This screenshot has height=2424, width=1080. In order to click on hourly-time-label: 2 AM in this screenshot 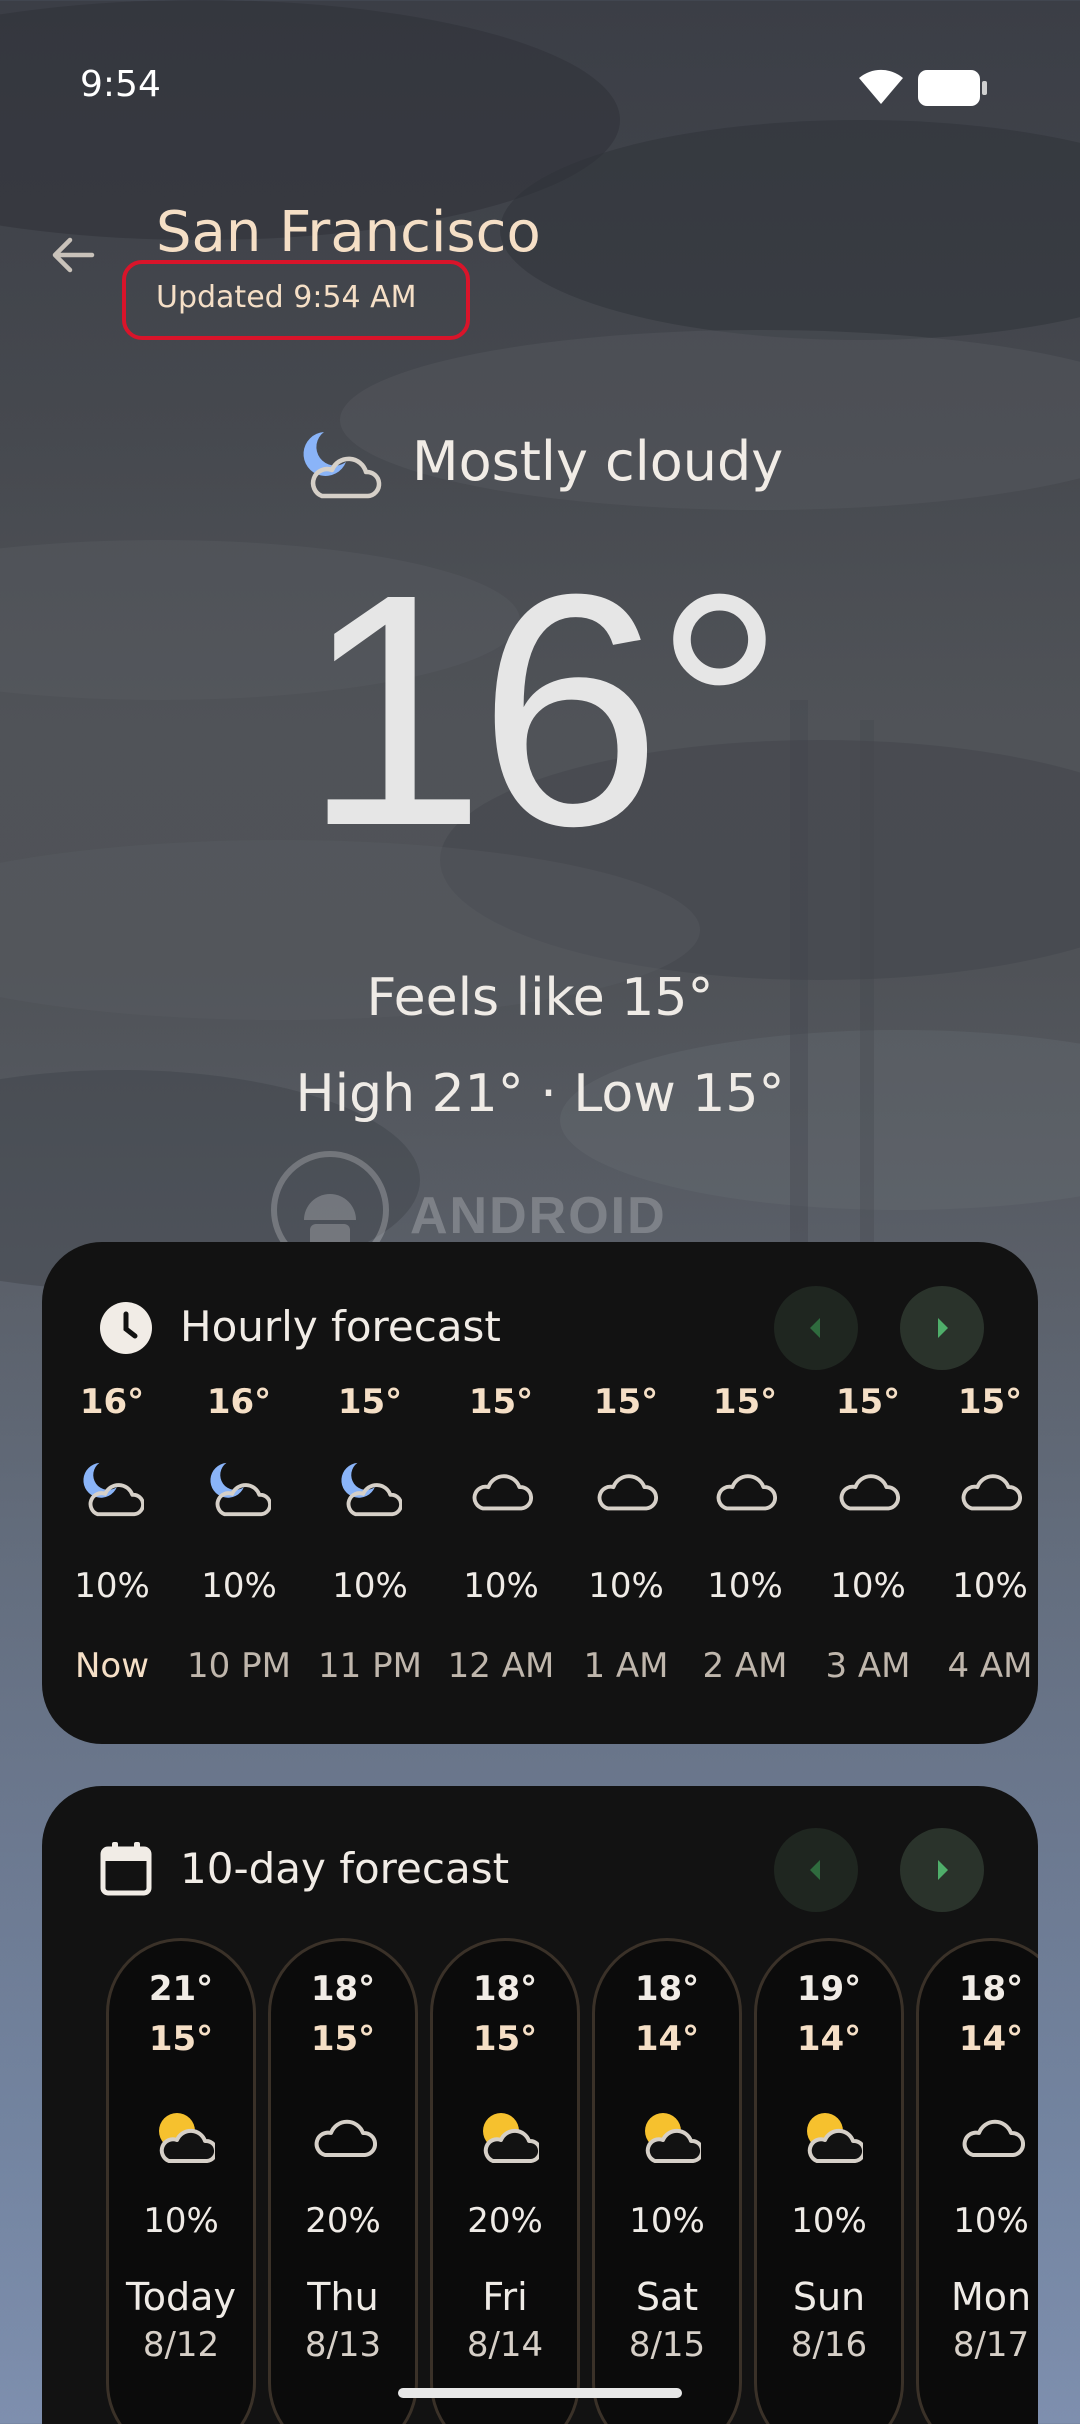, I will do `click(745, 1666)`.